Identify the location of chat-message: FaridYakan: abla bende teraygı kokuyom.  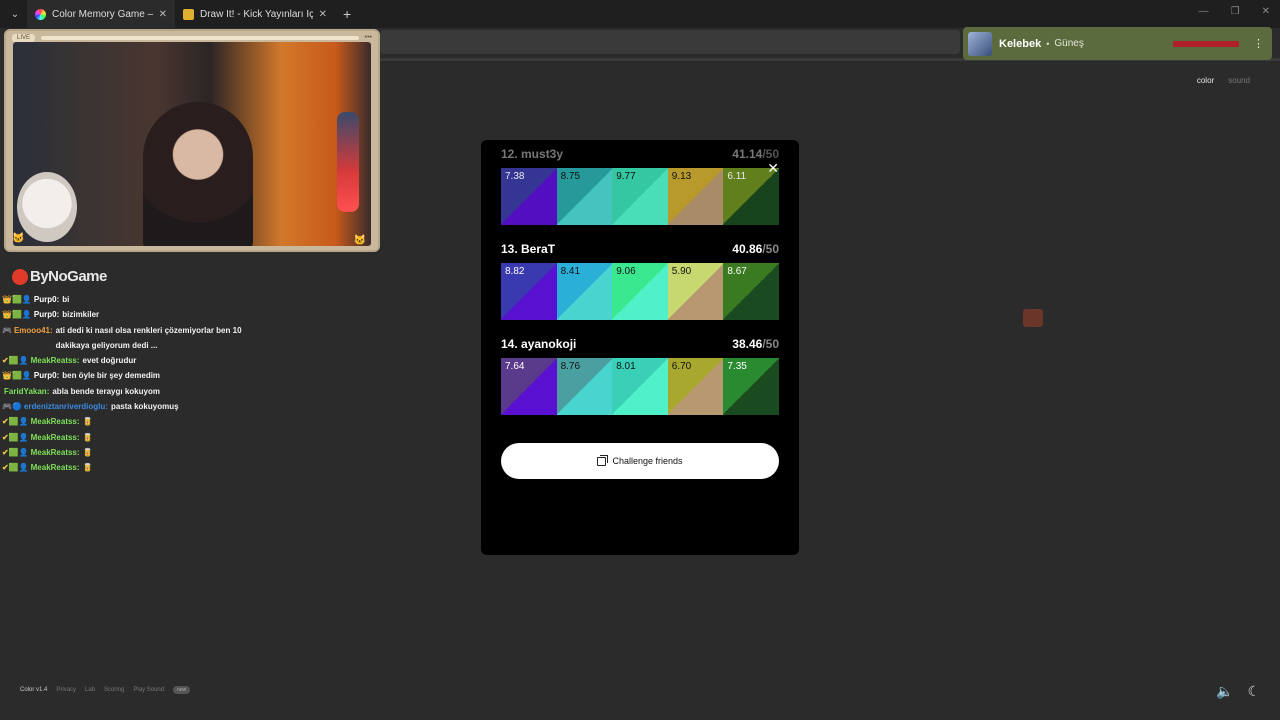
(127, 391).